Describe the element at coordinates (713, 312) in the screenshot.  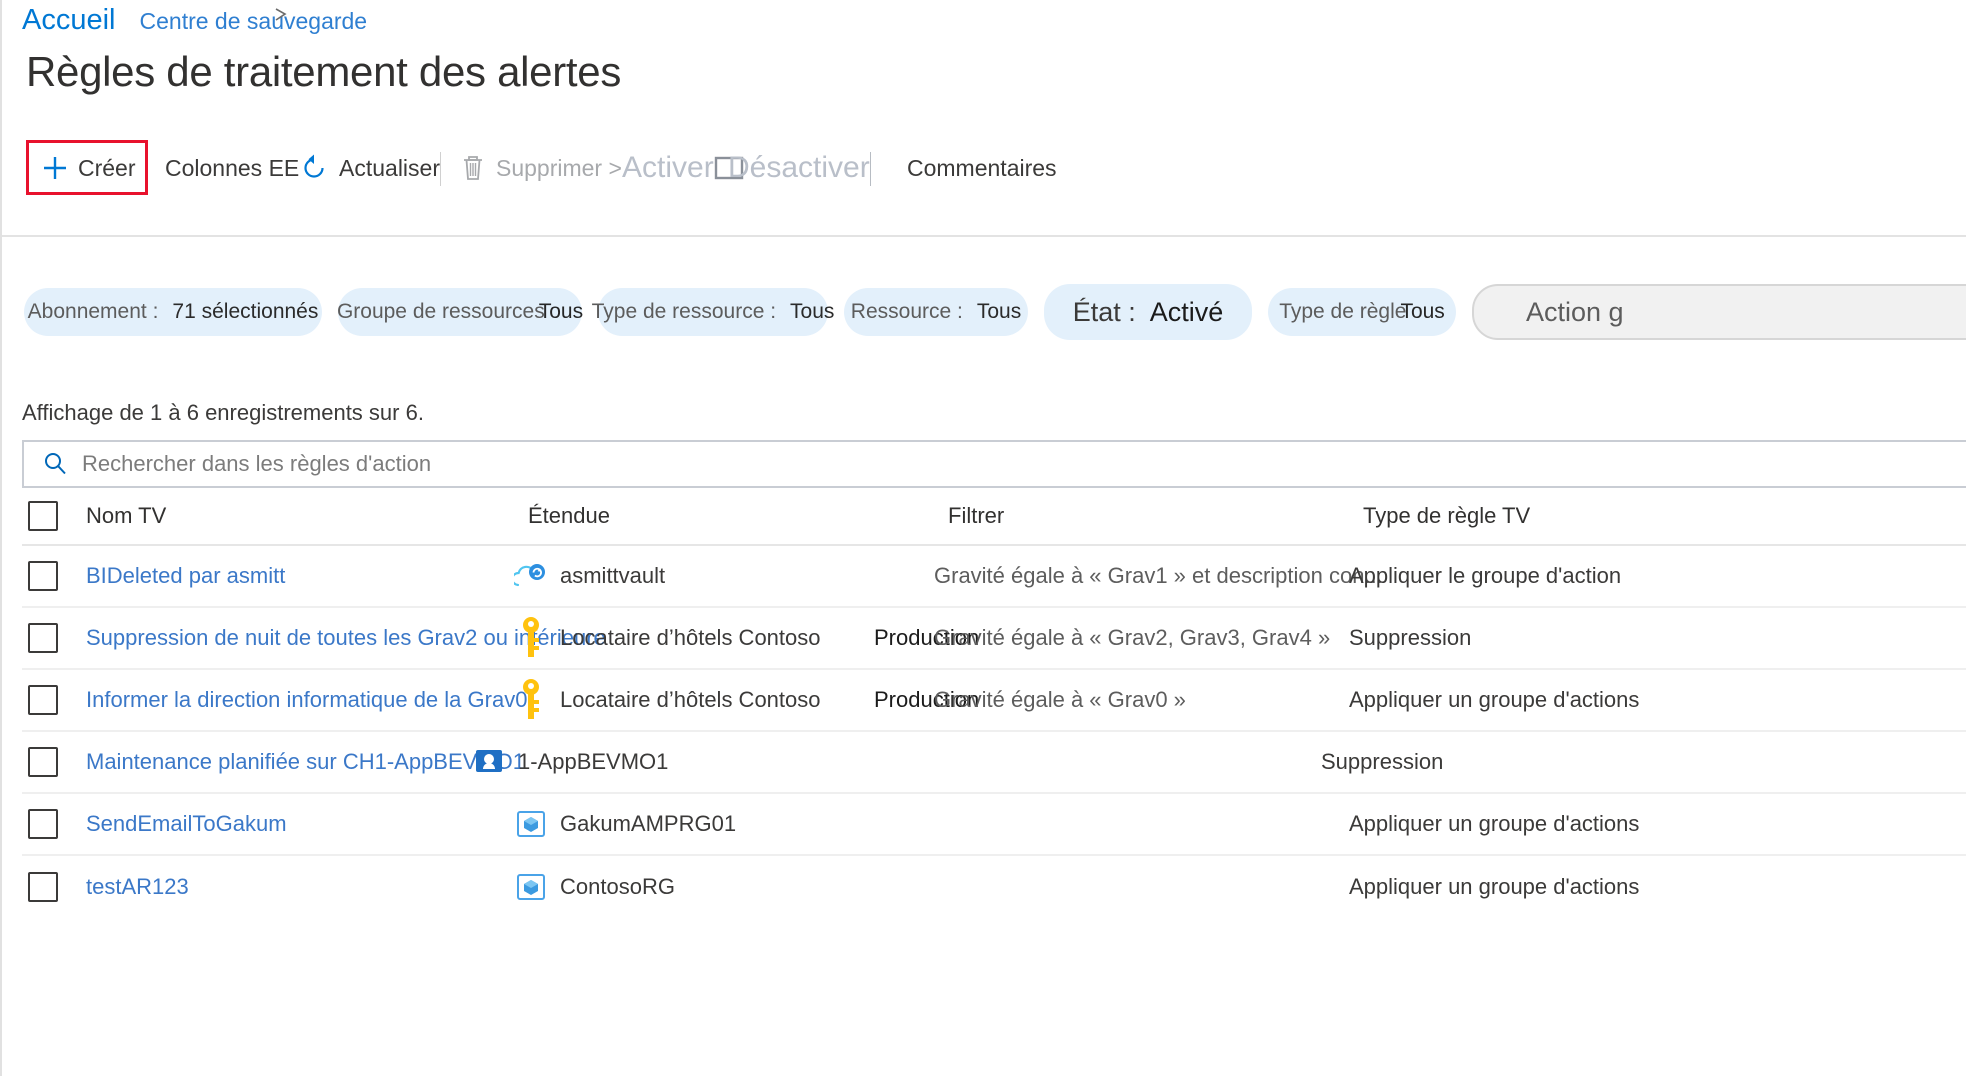
I see `filter-pill-resource-type: Type de ressource : Tous` at that location.